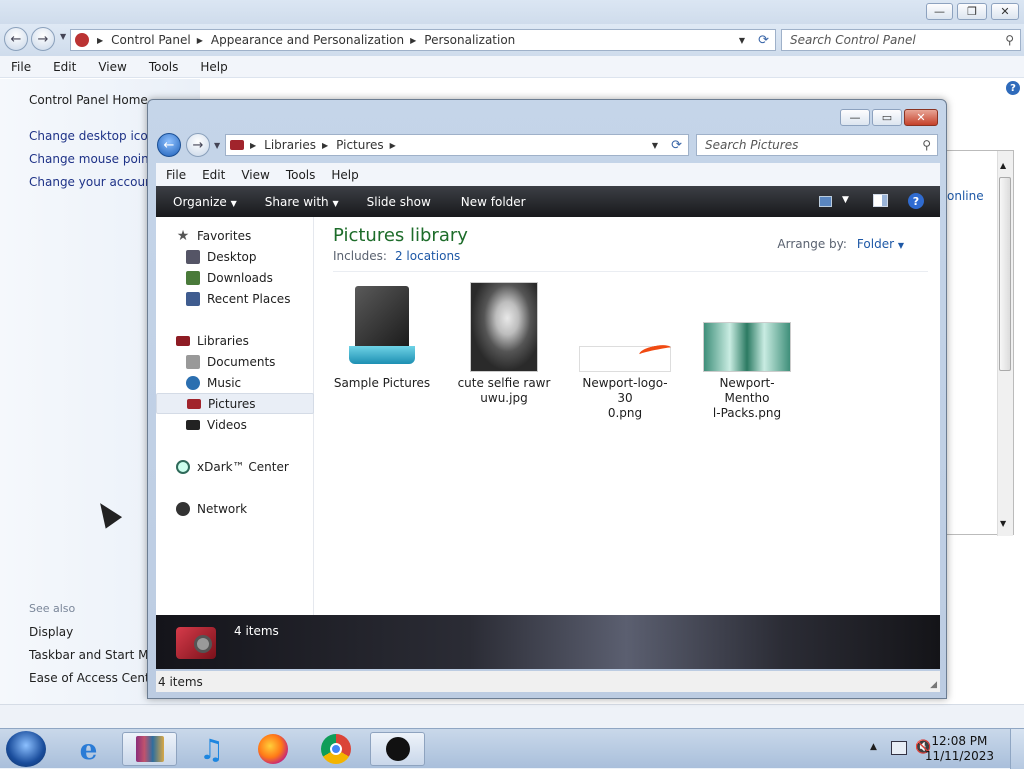  Describe the element at coordinates (880, 200) in the screenshot. I see `preview-pane-icon` at that location.